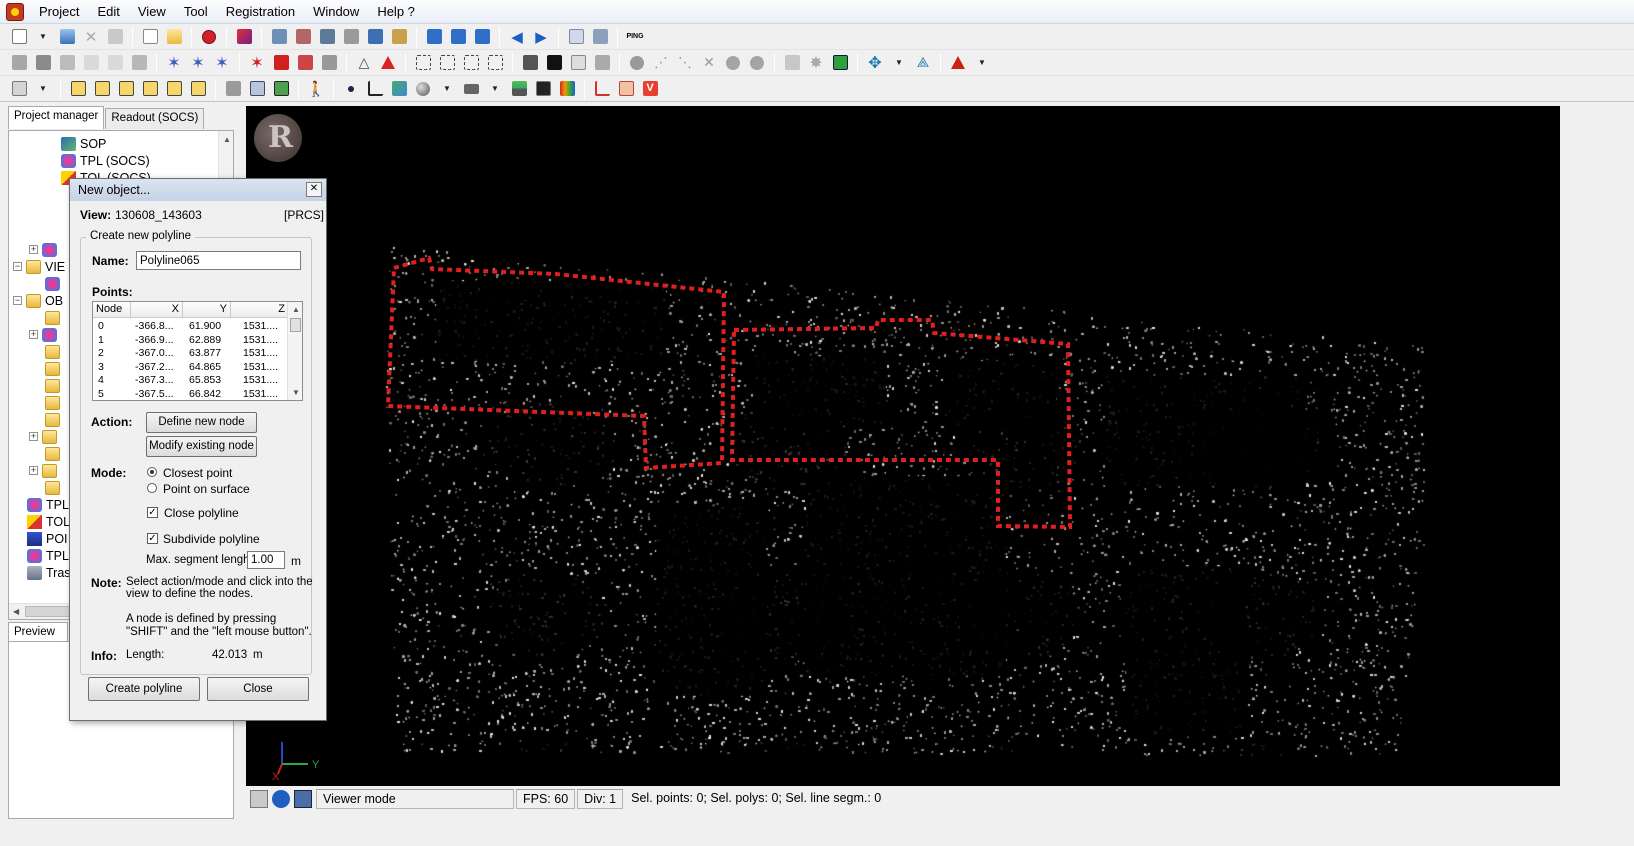 The height and width of the screenshot is (846, 1634). I want to click on dropdown-arrow-icon-3: ▼, so click(982, 63).